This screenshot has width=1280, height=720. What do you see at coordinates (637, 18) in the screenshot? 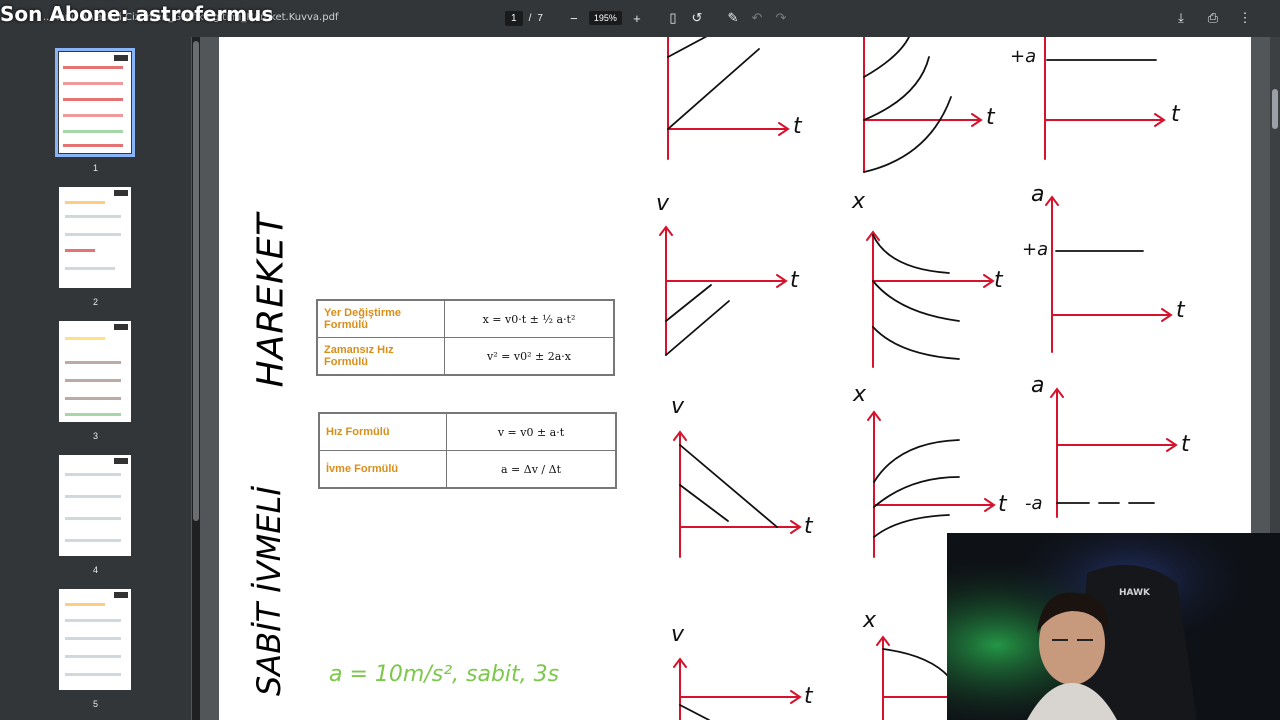
I see `zoom-in-icon: +` at bounding box center [637, 18].